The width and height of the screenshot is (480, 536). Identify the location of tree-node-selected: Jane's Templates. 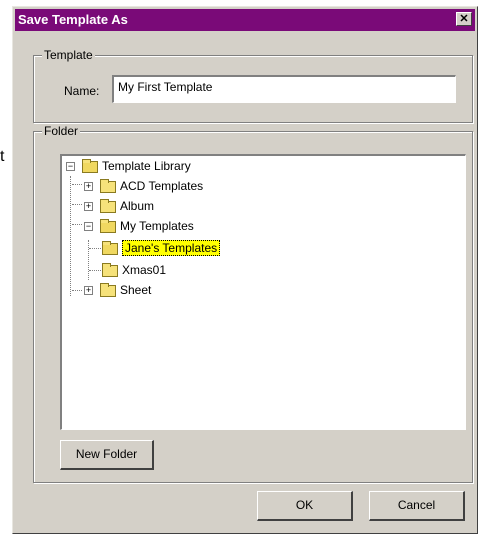
(202, 249).